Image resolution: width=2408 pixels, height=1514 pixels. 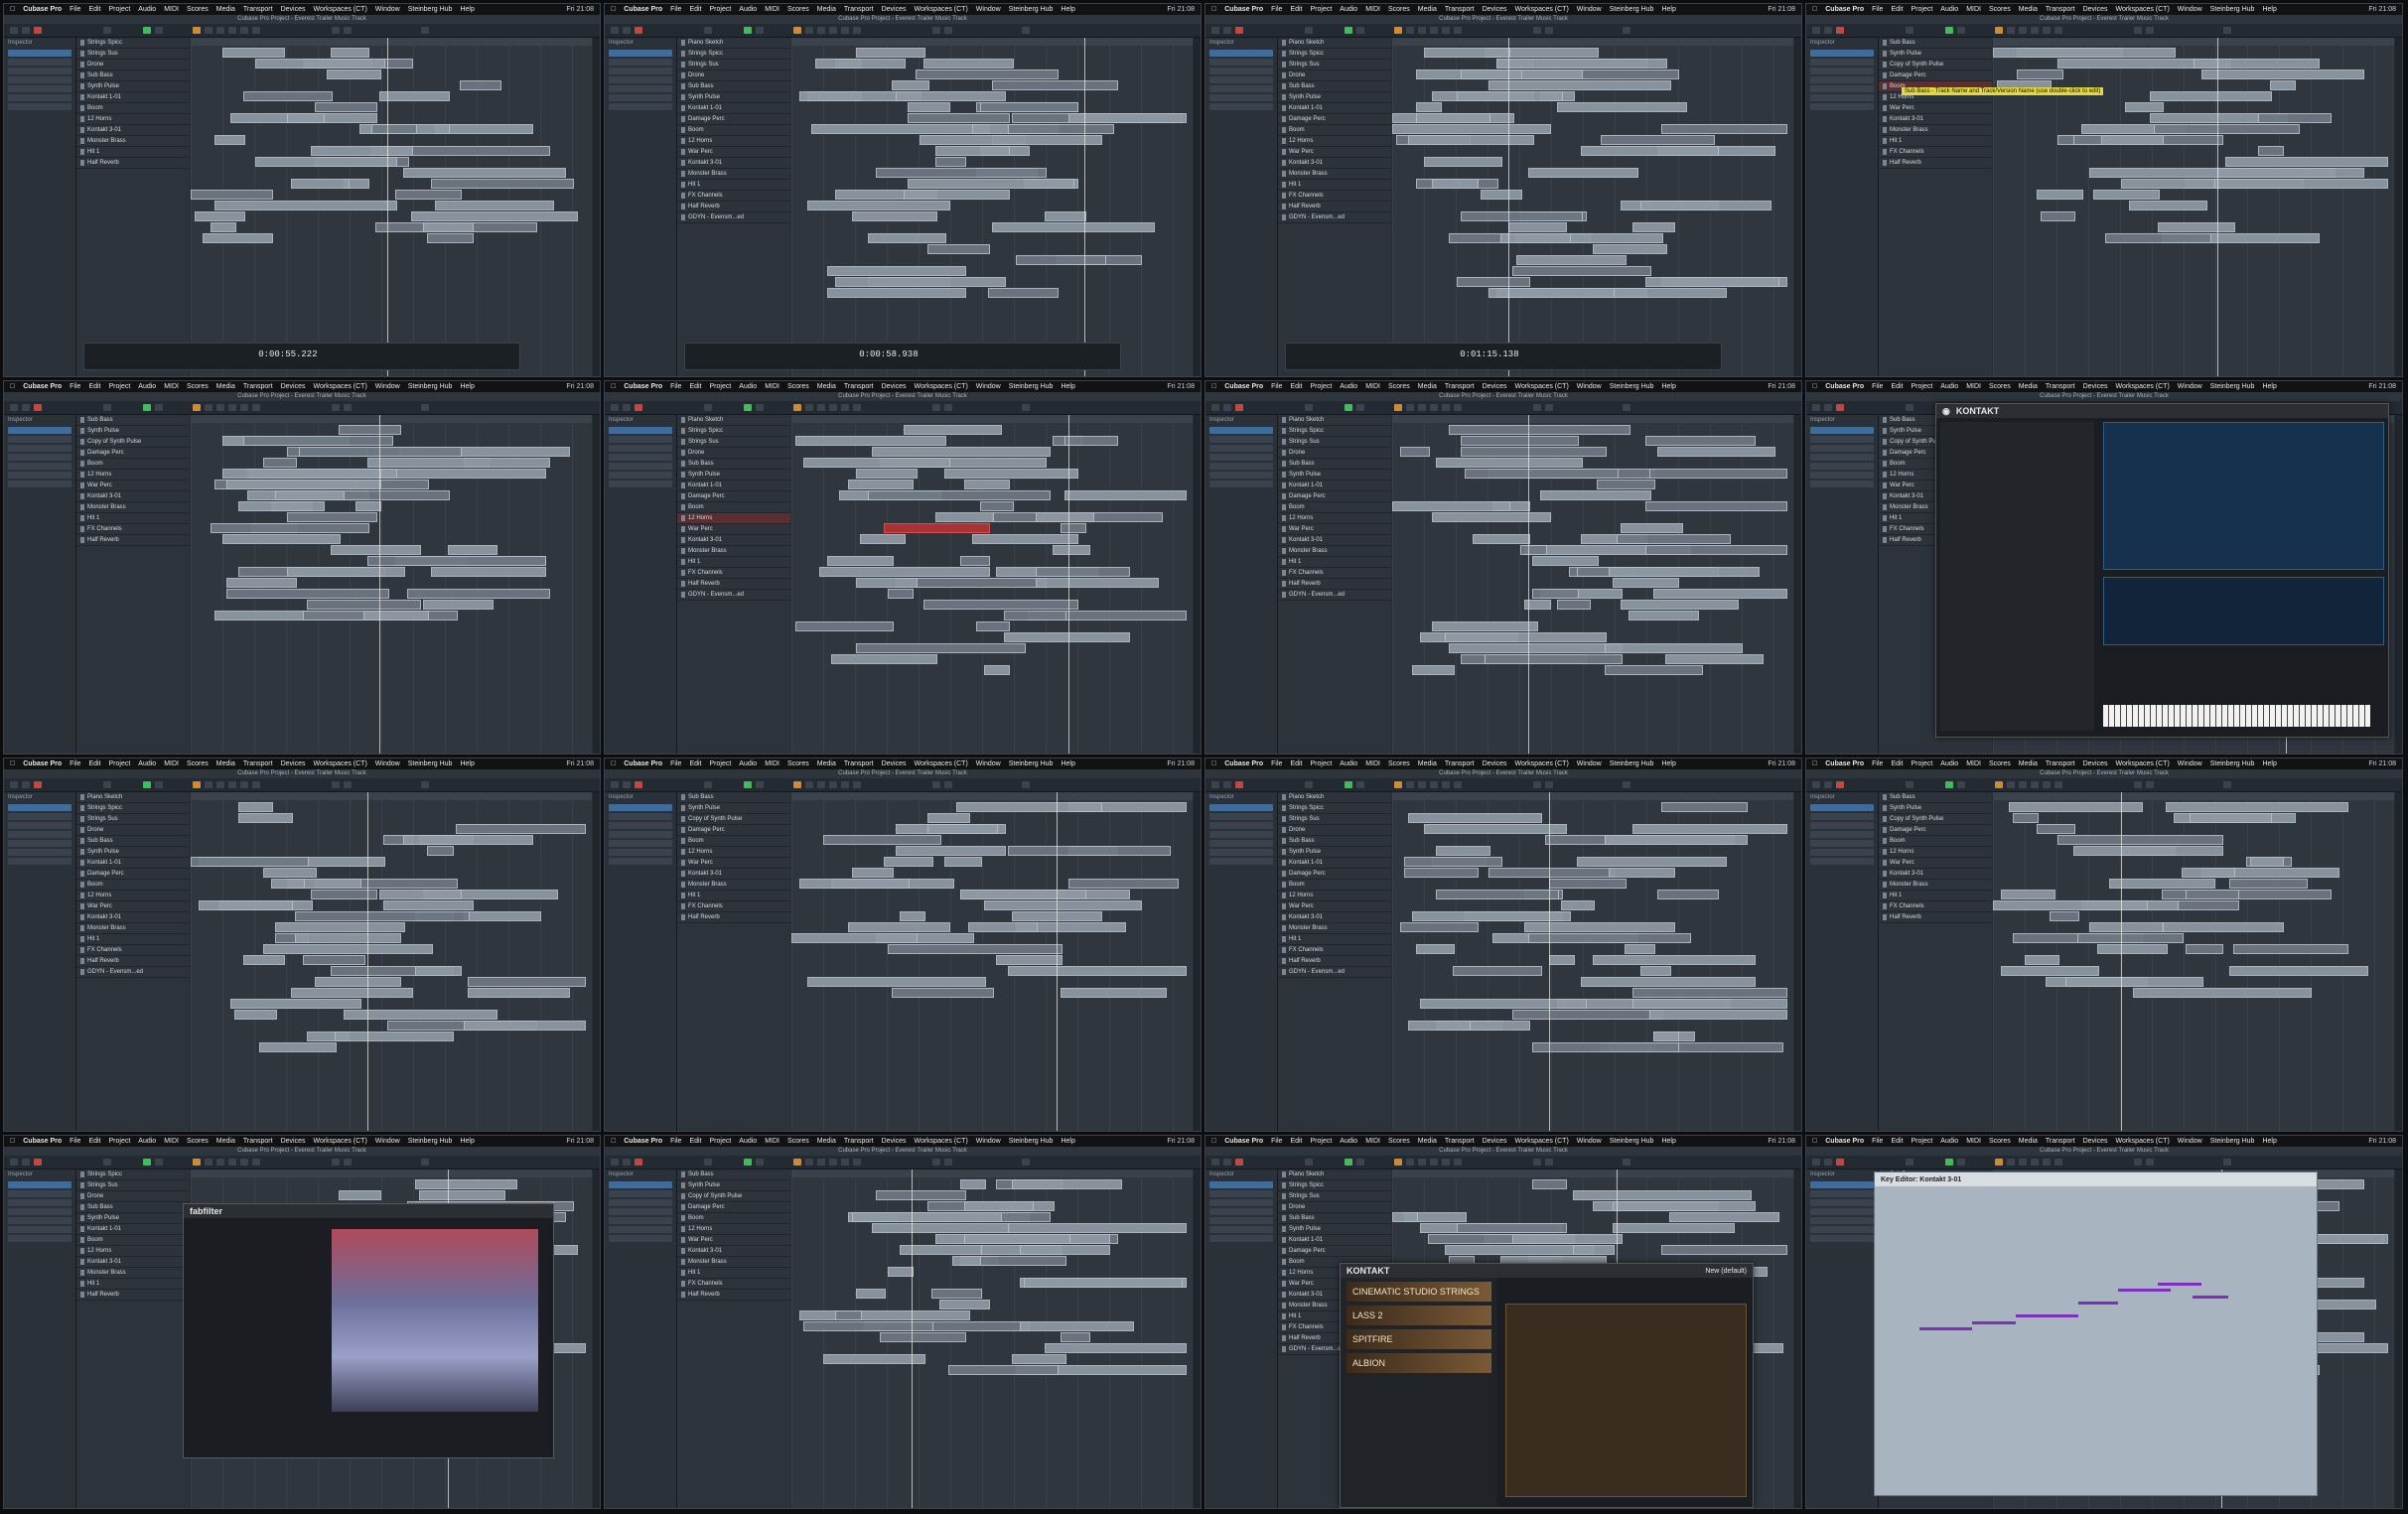 What do you see at coordinates (1334, 972) in the screenshot?
I see `track-row: GDYN - Evensm...ed` at bounding box center [1334, 972].